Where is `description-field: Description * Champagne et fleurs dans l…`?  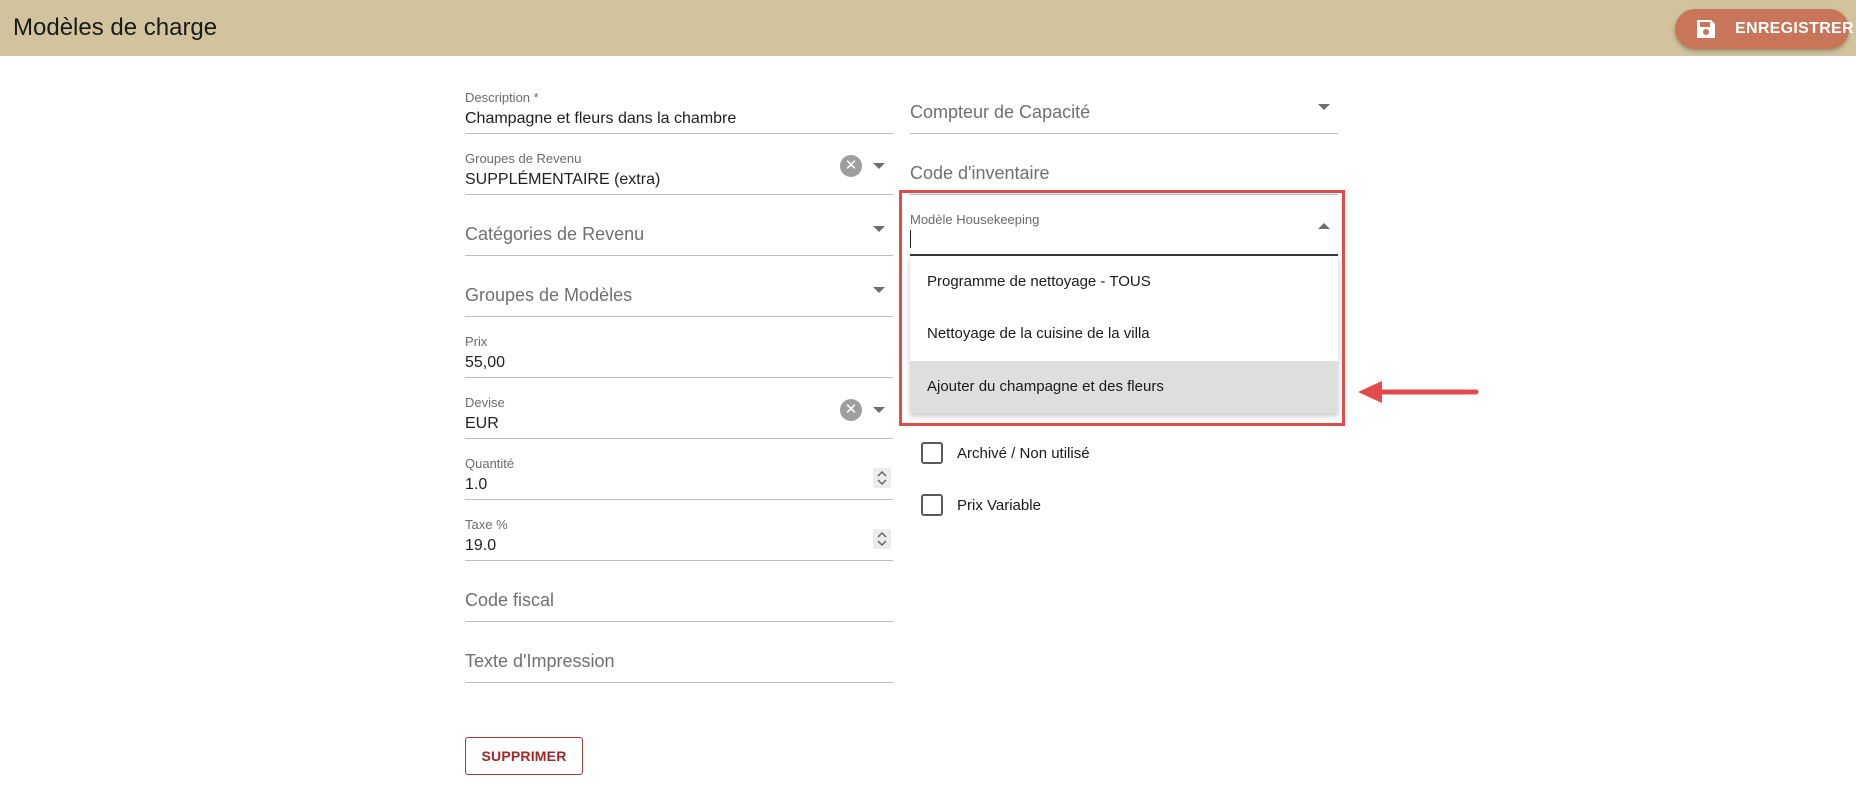
description-field: Description * Champagne et fleurs dans l… is located at coordinates (679, 108).